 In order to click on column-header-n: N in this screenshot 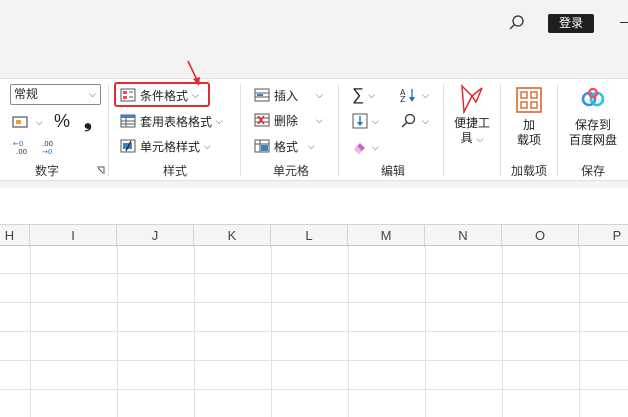, I will do `click(463, 236)`.